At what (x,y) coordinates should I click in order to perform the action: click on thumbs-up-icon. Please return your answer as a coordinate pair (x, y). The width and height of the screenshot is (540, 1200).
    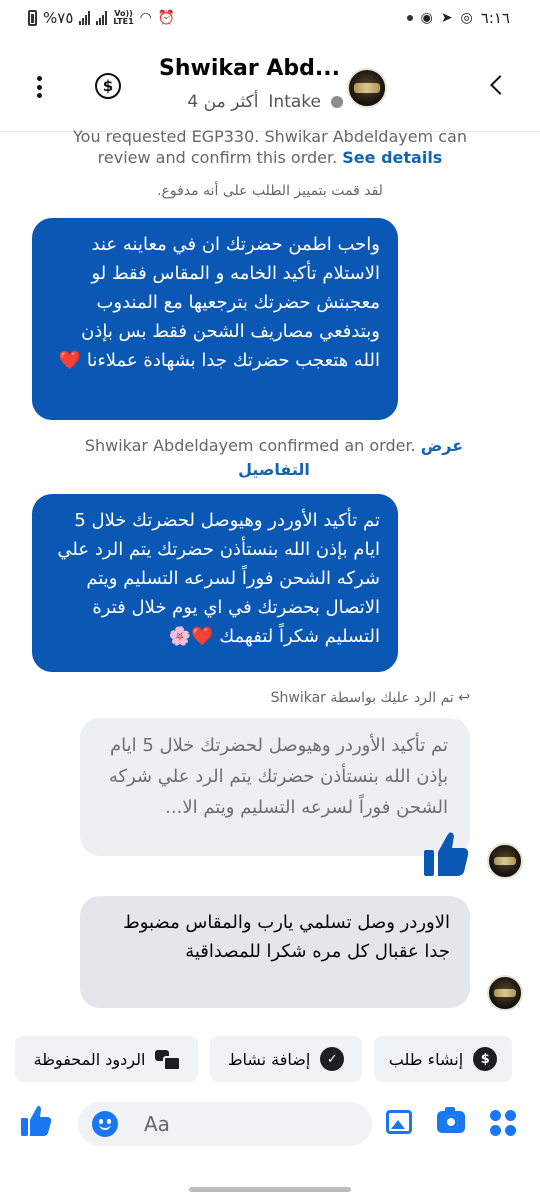
    Looking at the image, I should click on (446, 854).